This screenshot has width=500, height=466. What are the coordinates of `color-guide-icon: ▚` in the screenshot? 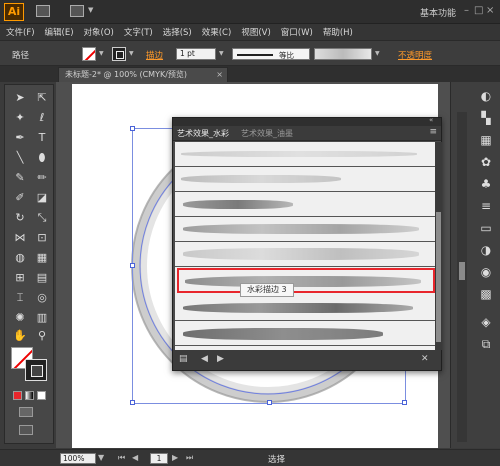 It's located at (486, 118).